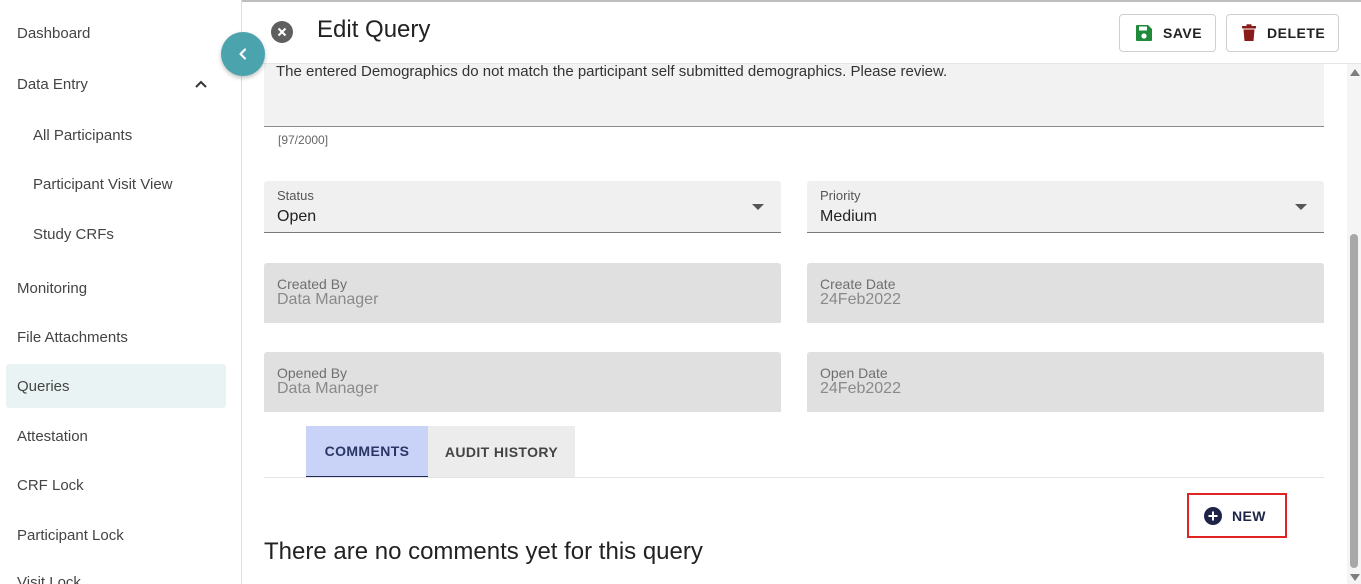 This screenshot has height=584, width=1361. Describe the element at coordinates (1296, 33) in the screenshot. I see `delete-button-label: DELETE` at that location.